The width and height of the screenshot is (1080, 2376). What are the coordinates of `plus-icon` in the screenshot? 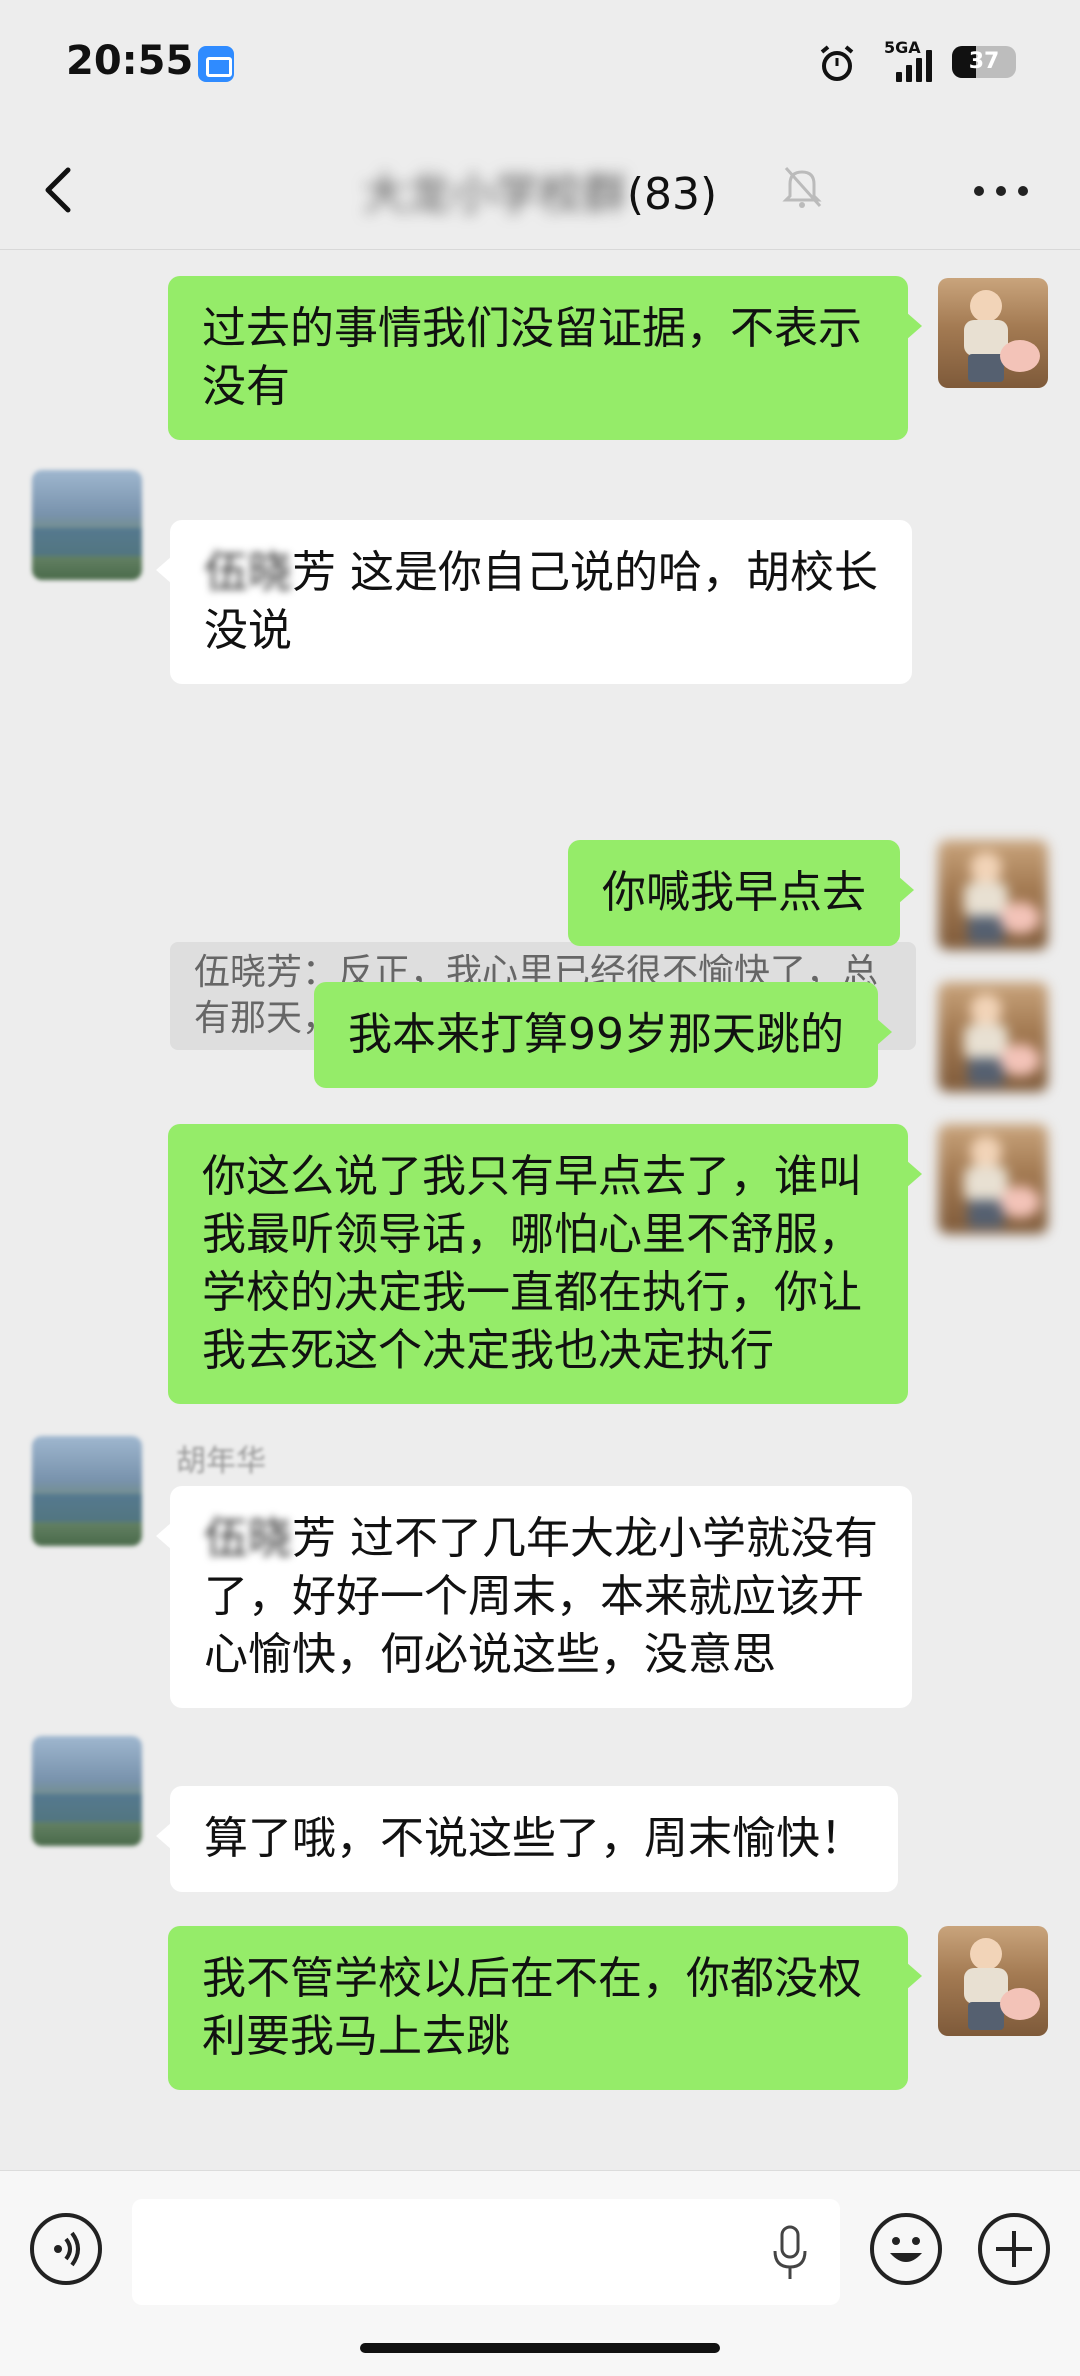 It's located at (1014, 2249).